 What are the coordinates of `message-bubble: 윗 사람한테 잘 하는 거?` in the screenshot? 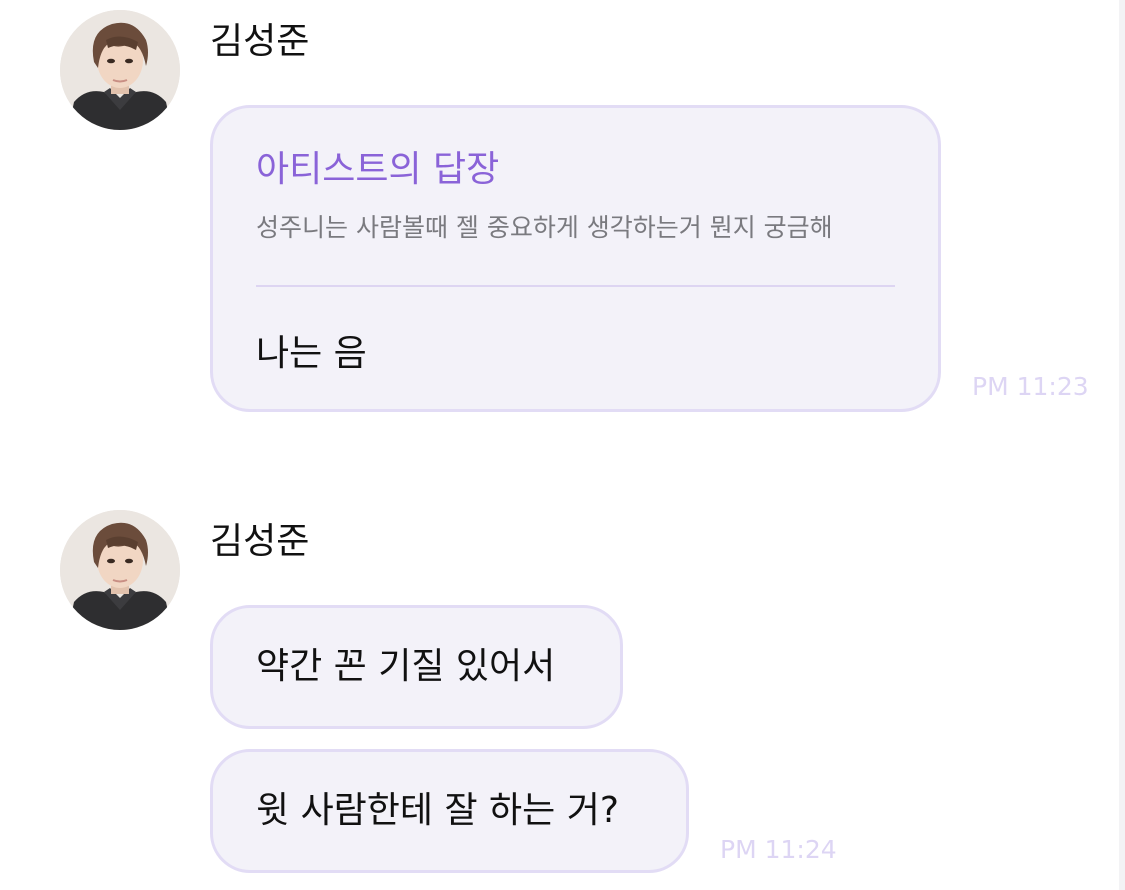 It's located at (449, 811).